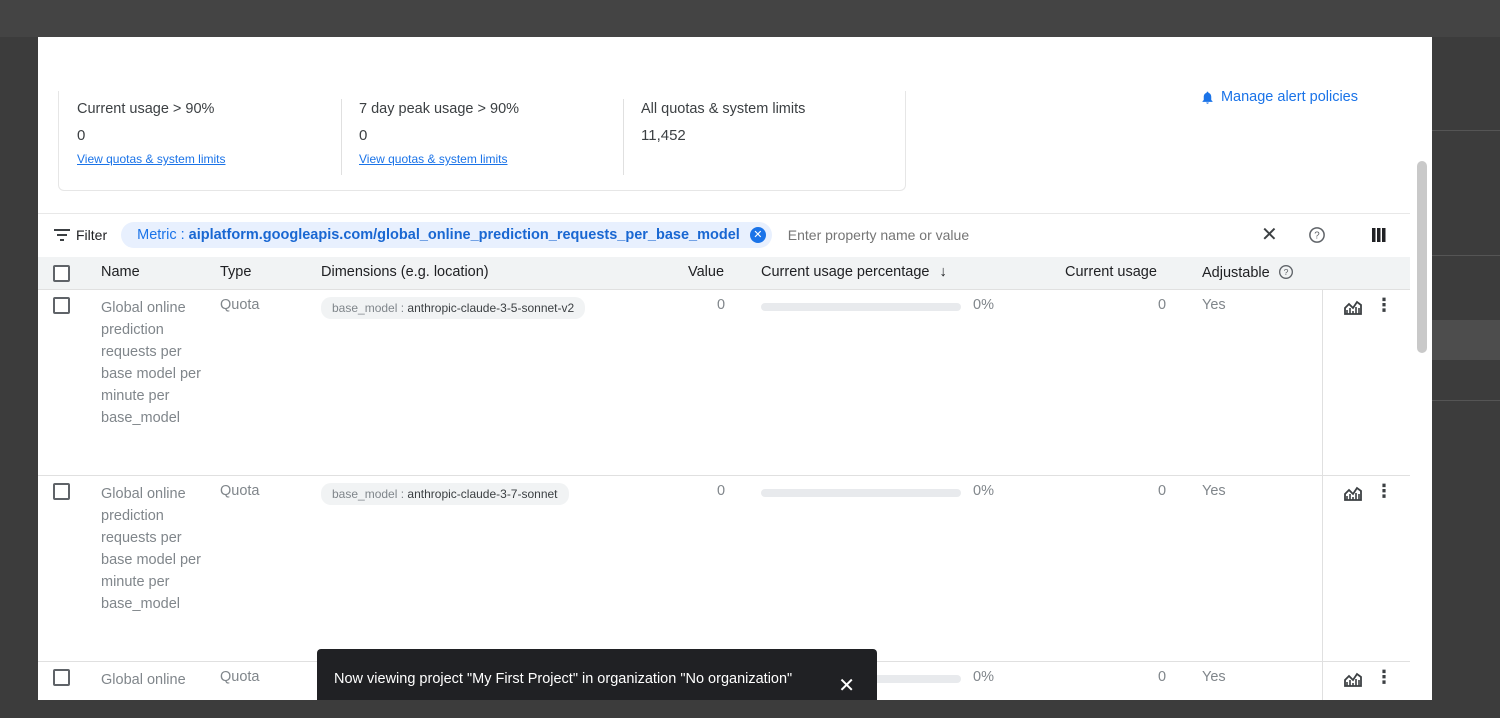 The image size is (1500, 718). Describe the element at coordinates (146, 109) in the screenshot. I see `stat-label: Current usage > 90%` at that location.